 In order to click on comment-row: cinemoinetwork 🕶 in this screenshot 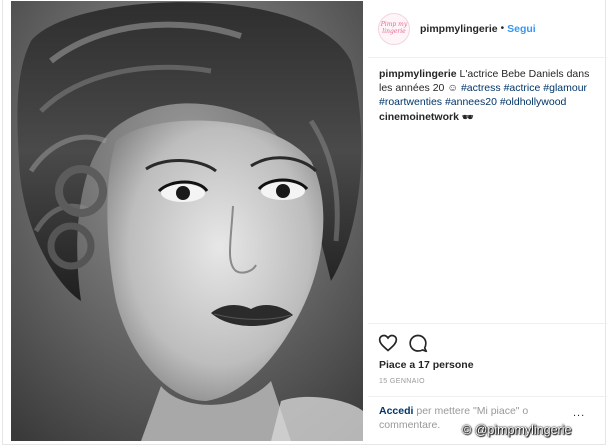, I will do `click(426, 117)`.